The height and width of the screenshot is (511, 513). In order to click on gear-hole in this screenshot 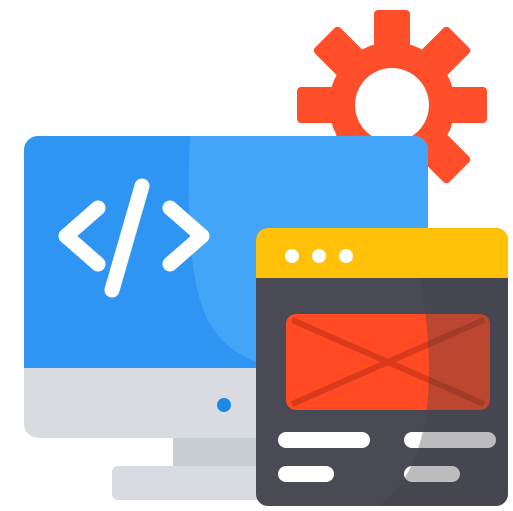, I will do `click(392, 105)`.